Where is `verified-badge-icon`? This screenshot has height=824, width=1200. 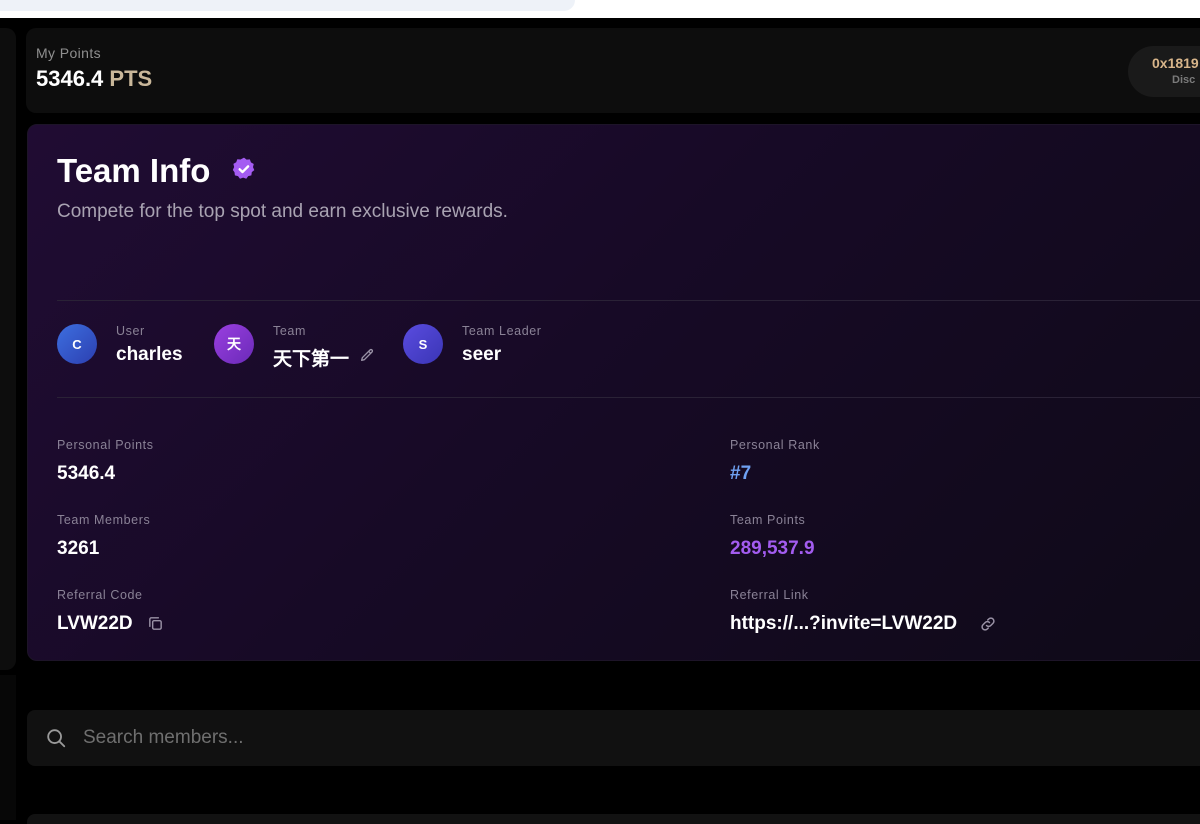 verified-badge-icon is located at coordinates (243, 168).